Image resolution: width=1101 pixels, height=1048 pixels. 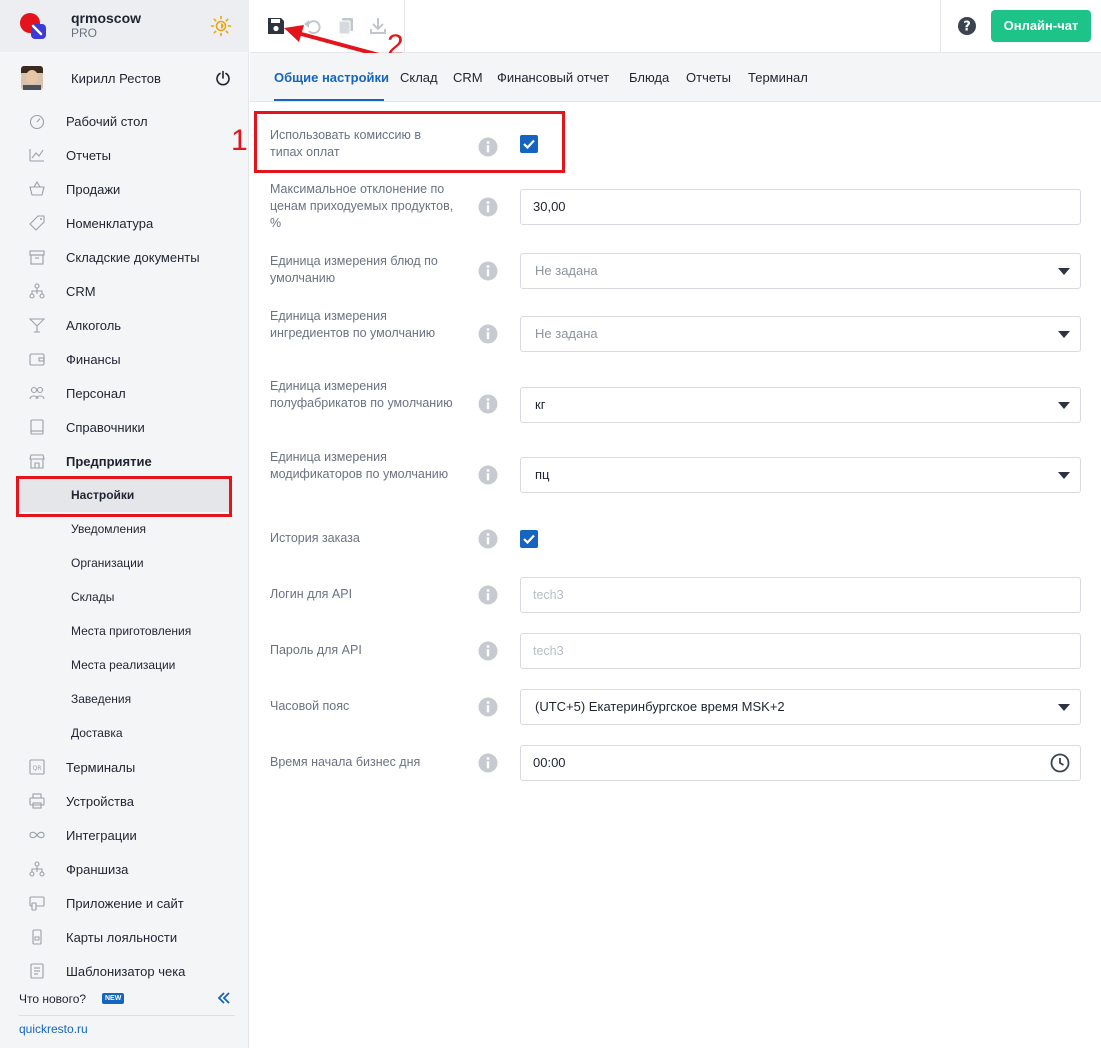 What do you see at coordinates (124, 121) in the screenshot?
I see `sidebar-item-dashboard: Рабочий стол` at bounding box center [124, 121].